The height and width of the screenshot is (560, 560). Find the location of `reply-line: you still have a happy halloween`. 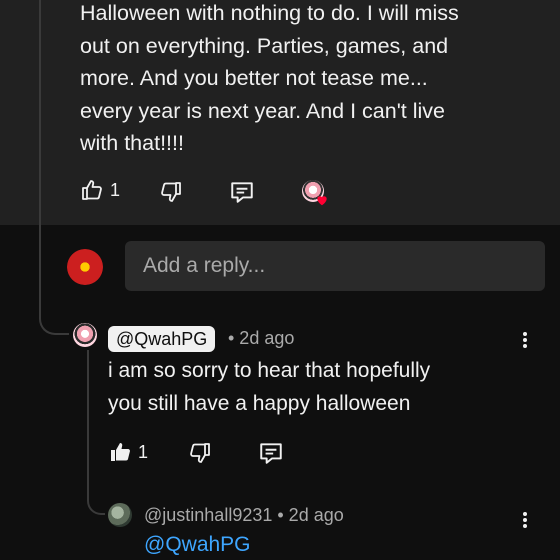

reply-line: you still have a happy halloween is located at coordinates (259, 403).